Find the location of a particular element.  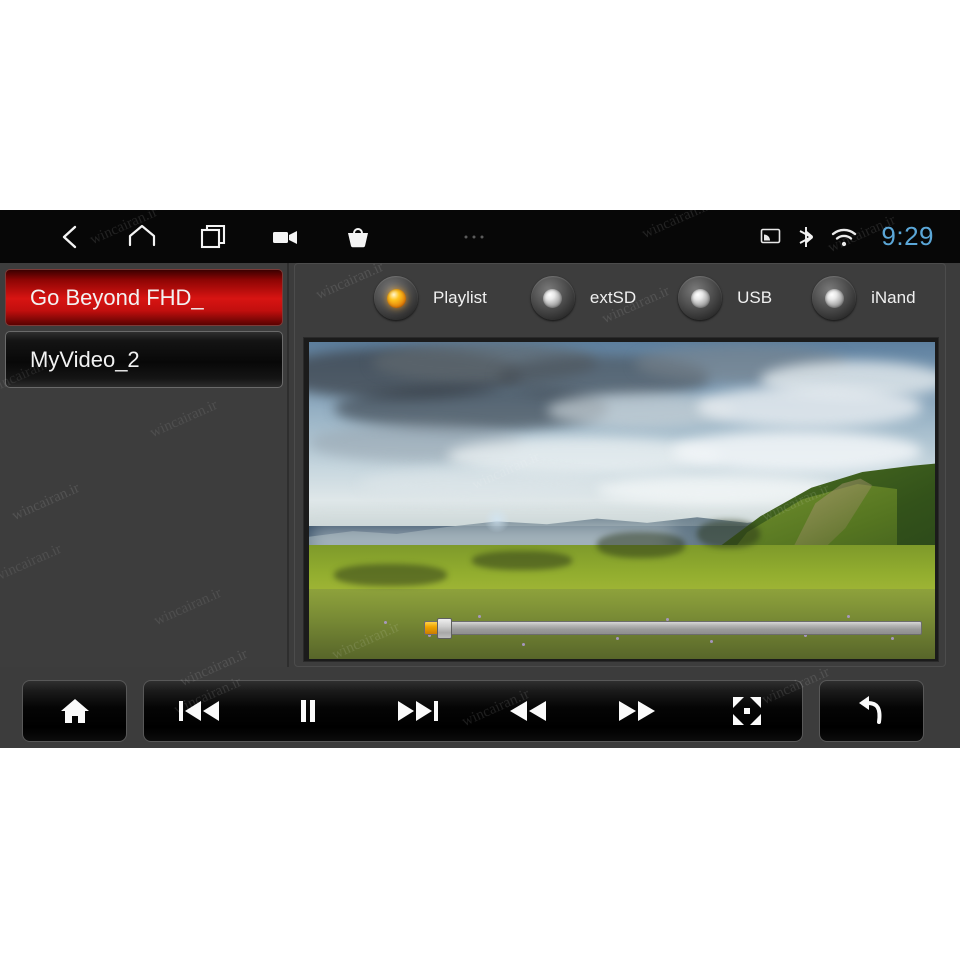

return-arrow-icon is located at coordinates (869, 709).